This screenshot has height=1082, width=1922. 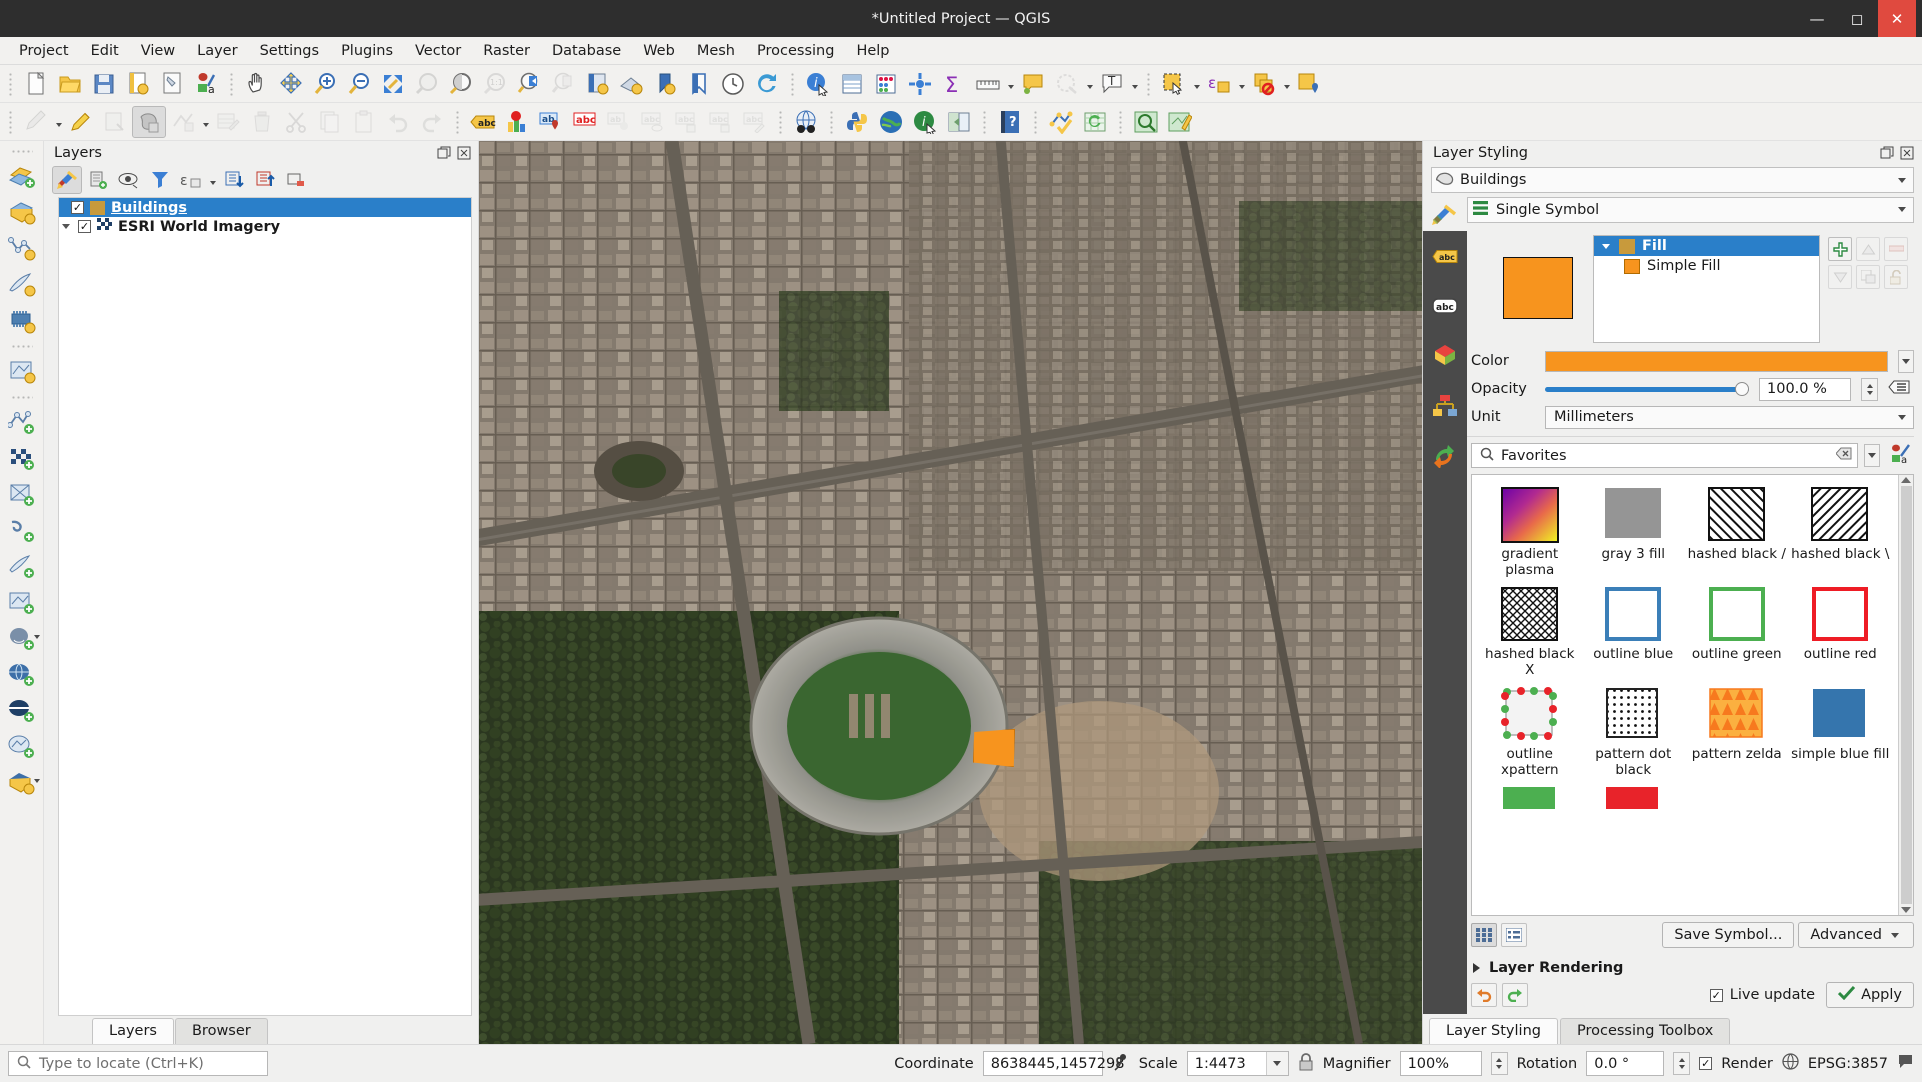 I want to click on zoom-in-icon, so click(x=325, y=84).